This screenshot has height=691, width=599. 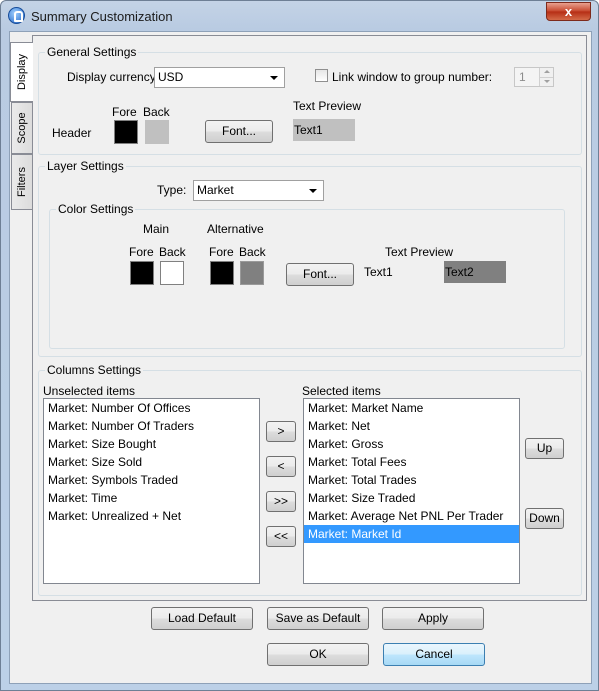 What do you see at coordinates (341, 391) in the screenshot?
I see `selected-items-label: Selected items` at bounding box center [341, 391].